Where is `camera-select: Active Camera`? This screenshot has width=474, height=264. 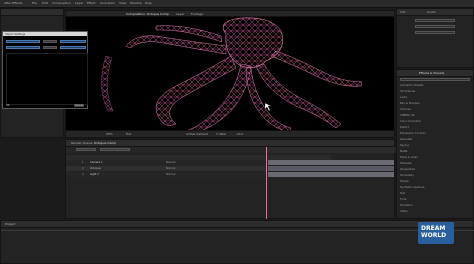 camera-select: Active Camera is located at coordinates (197, 134).